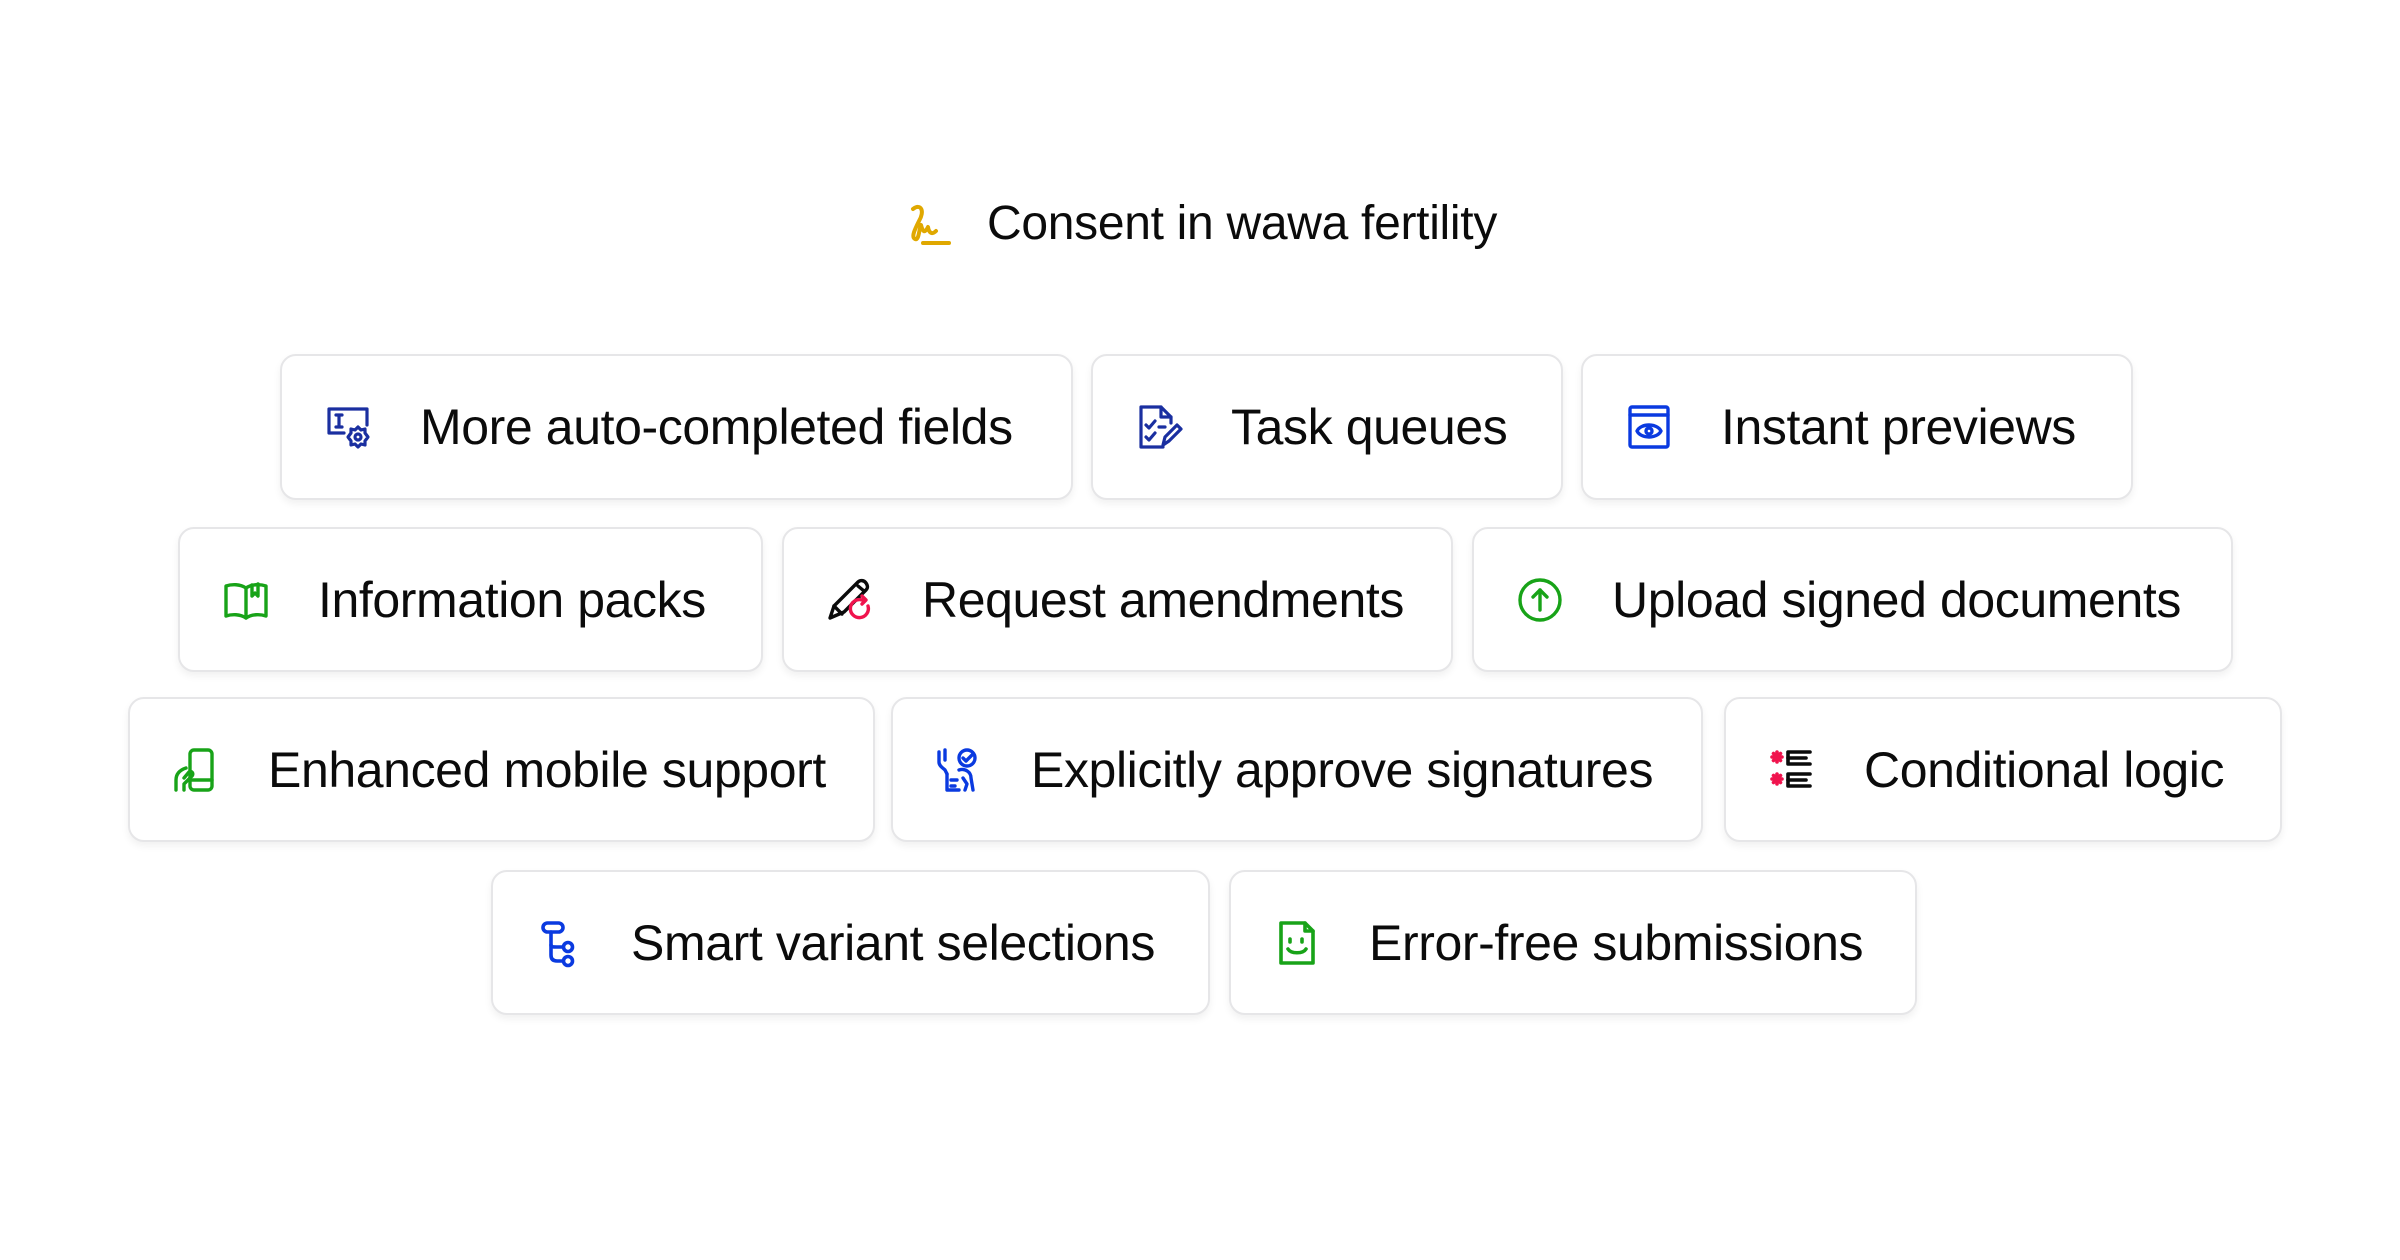 This screenshot has width=2400, height=1260. I want to click on person-approve-icon, so click(959, 770).